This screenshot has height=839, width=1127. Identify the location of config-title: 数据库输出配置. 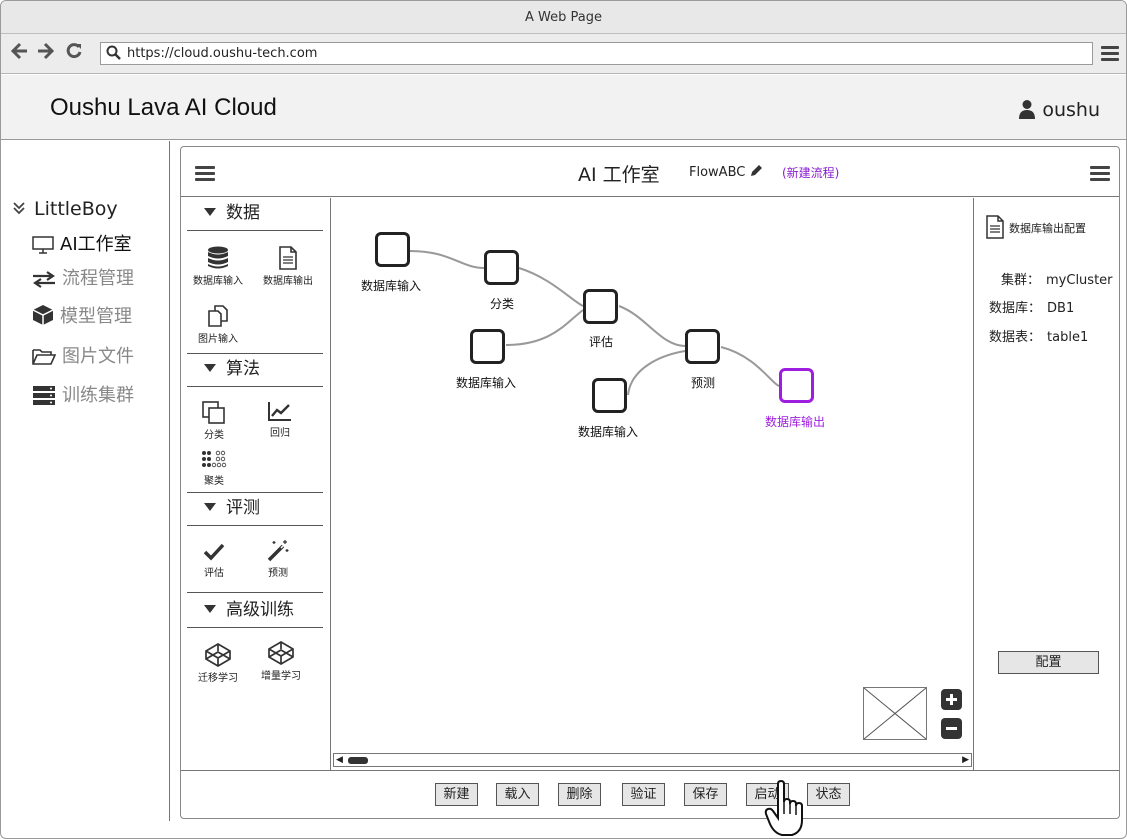
(1035, 227).